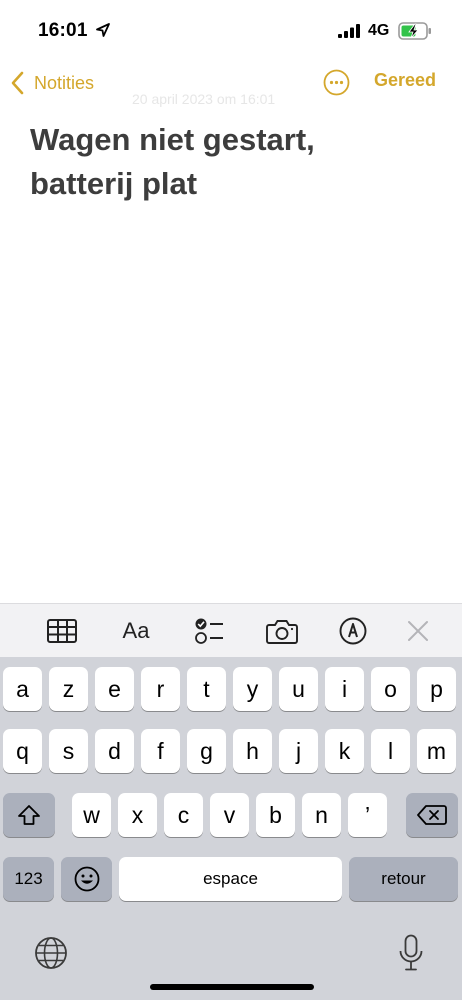 The height and width of the screenshot is (1000, 462). I want to click on camera-button, so click(282, 631).